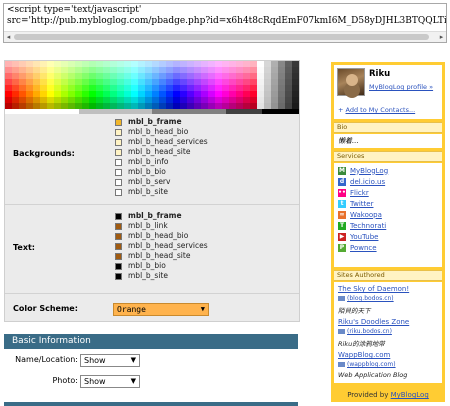 This screenshot has height=406, width=450. Describe the element at coordinates (161, 246) in the screenshot. I see `text-option: mbl_b_head_services` at that location.